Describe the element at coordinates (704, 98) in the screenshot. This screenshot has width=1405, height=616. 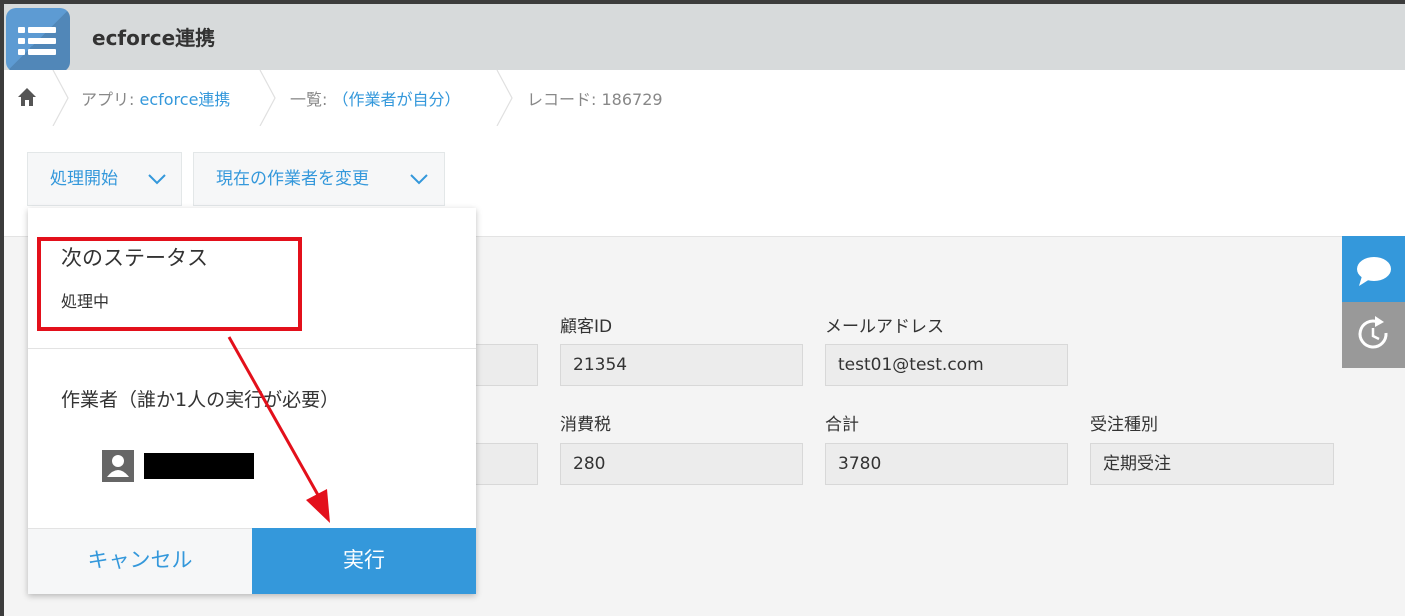
I see `breadcrumb: アプリ: ecforce連携 一覧: （作業者が自分） レコード: 186729` at that location.